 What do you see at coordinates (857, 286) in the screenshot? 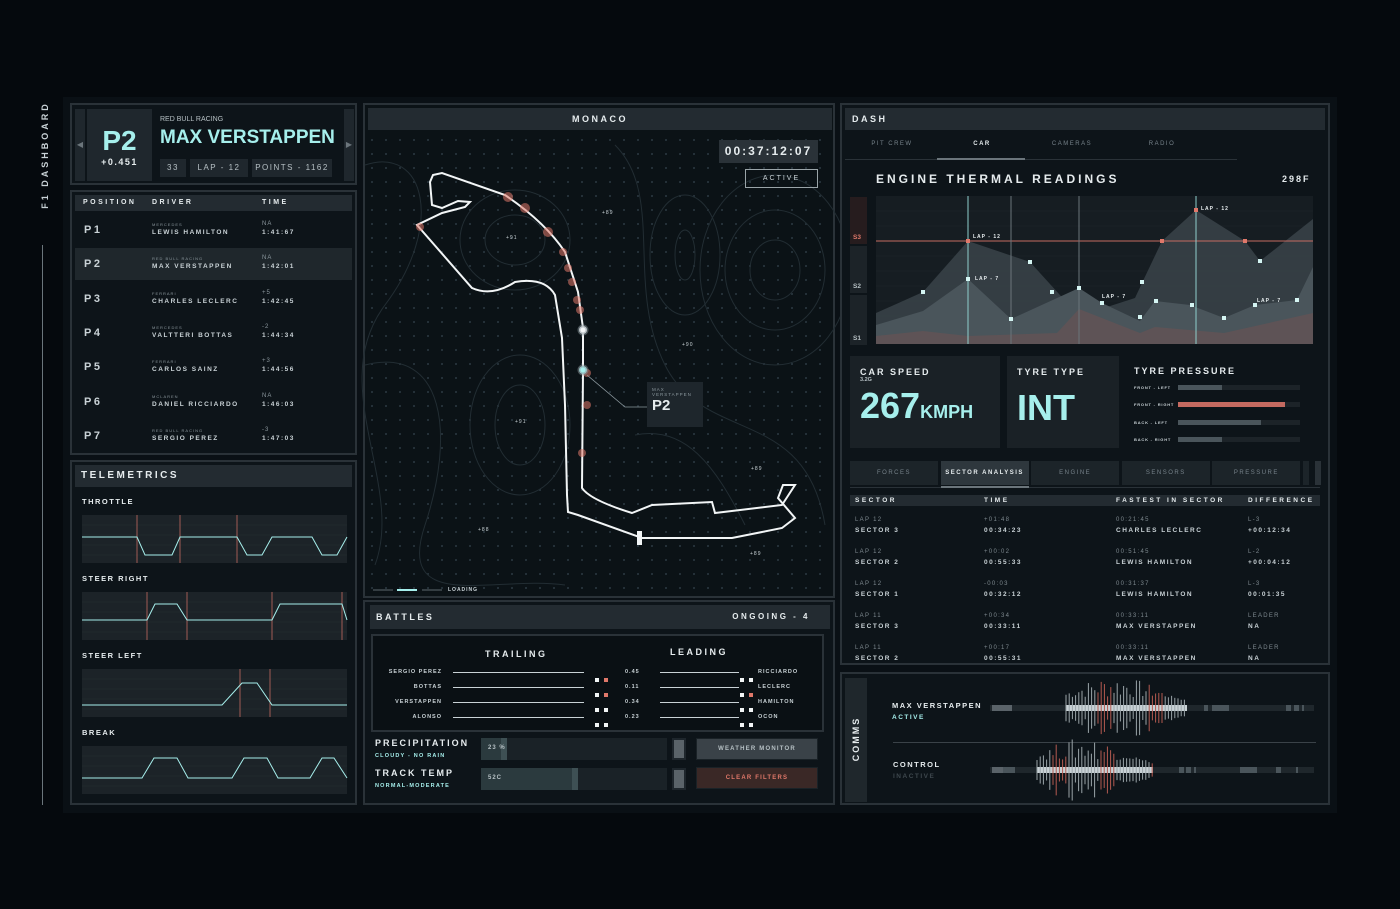
I see `sector-s2-label: S2` at bounding box center [857, 286].